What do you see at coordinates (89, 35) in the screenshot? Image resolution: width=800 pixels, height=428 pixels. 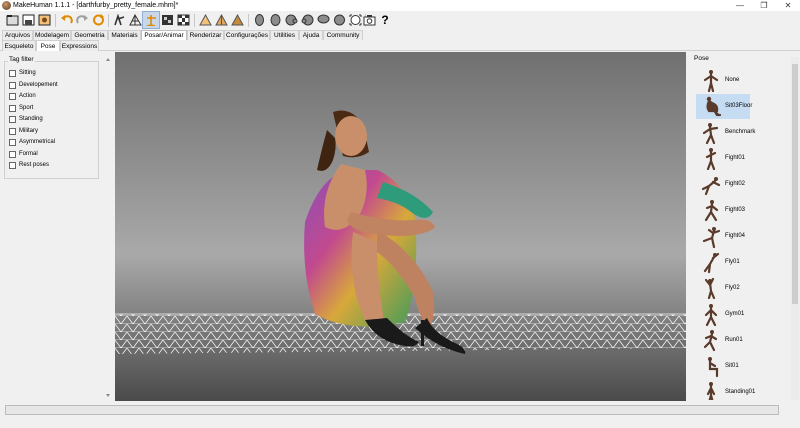 I see `tab-geometria: Geometria` at bounding box center [89, 35].